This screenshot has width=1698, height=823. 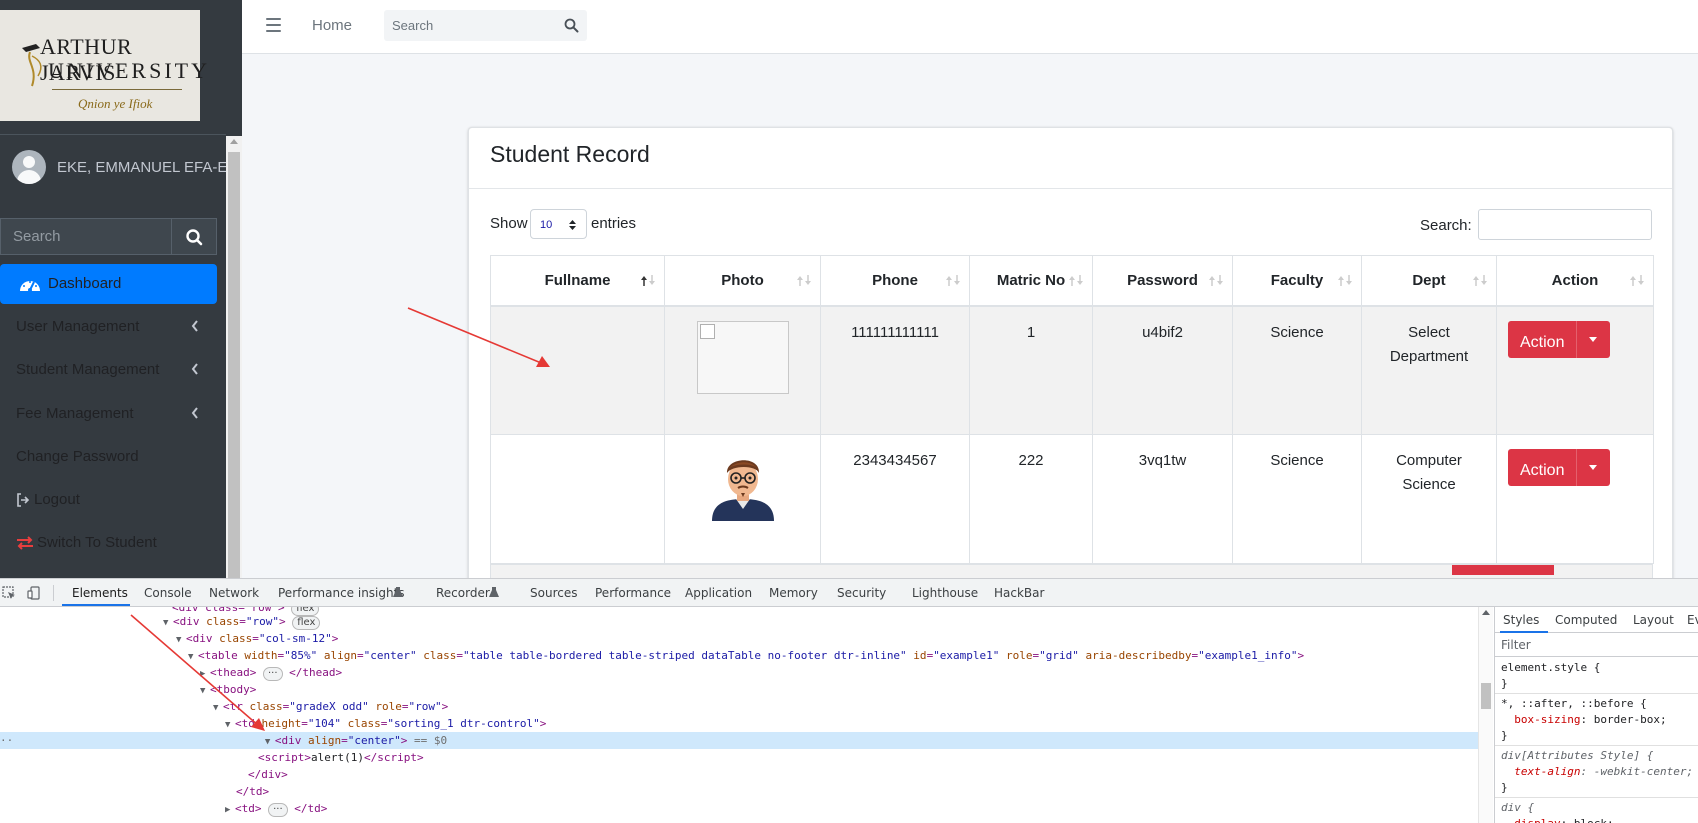 I want to click on top-navbar: Home, so click(x=970, y=27).